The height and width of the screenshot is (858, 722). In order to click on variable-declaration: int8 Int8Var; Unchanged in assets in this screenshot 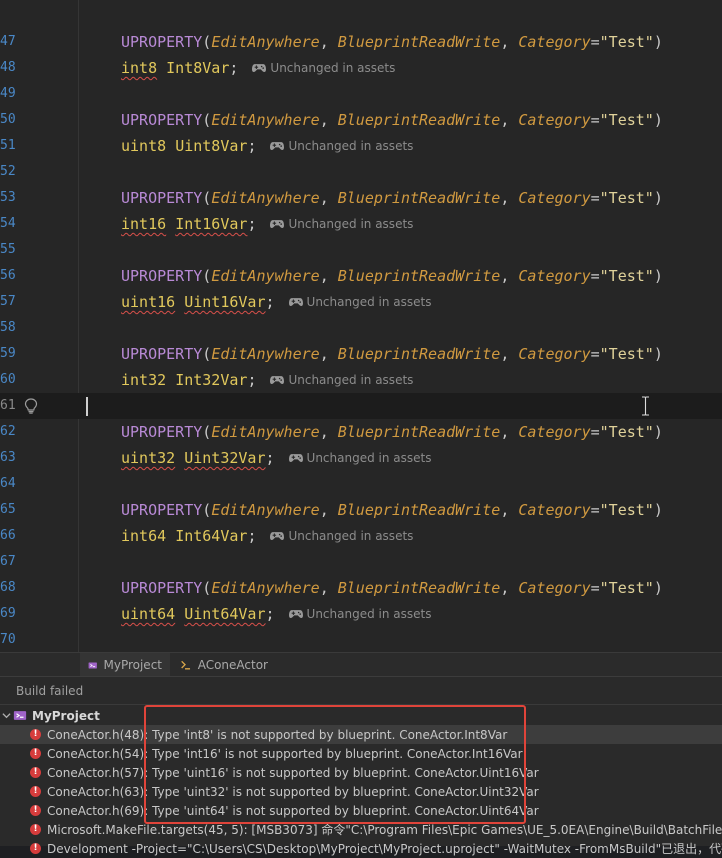, I will do `click(258, 68)`.